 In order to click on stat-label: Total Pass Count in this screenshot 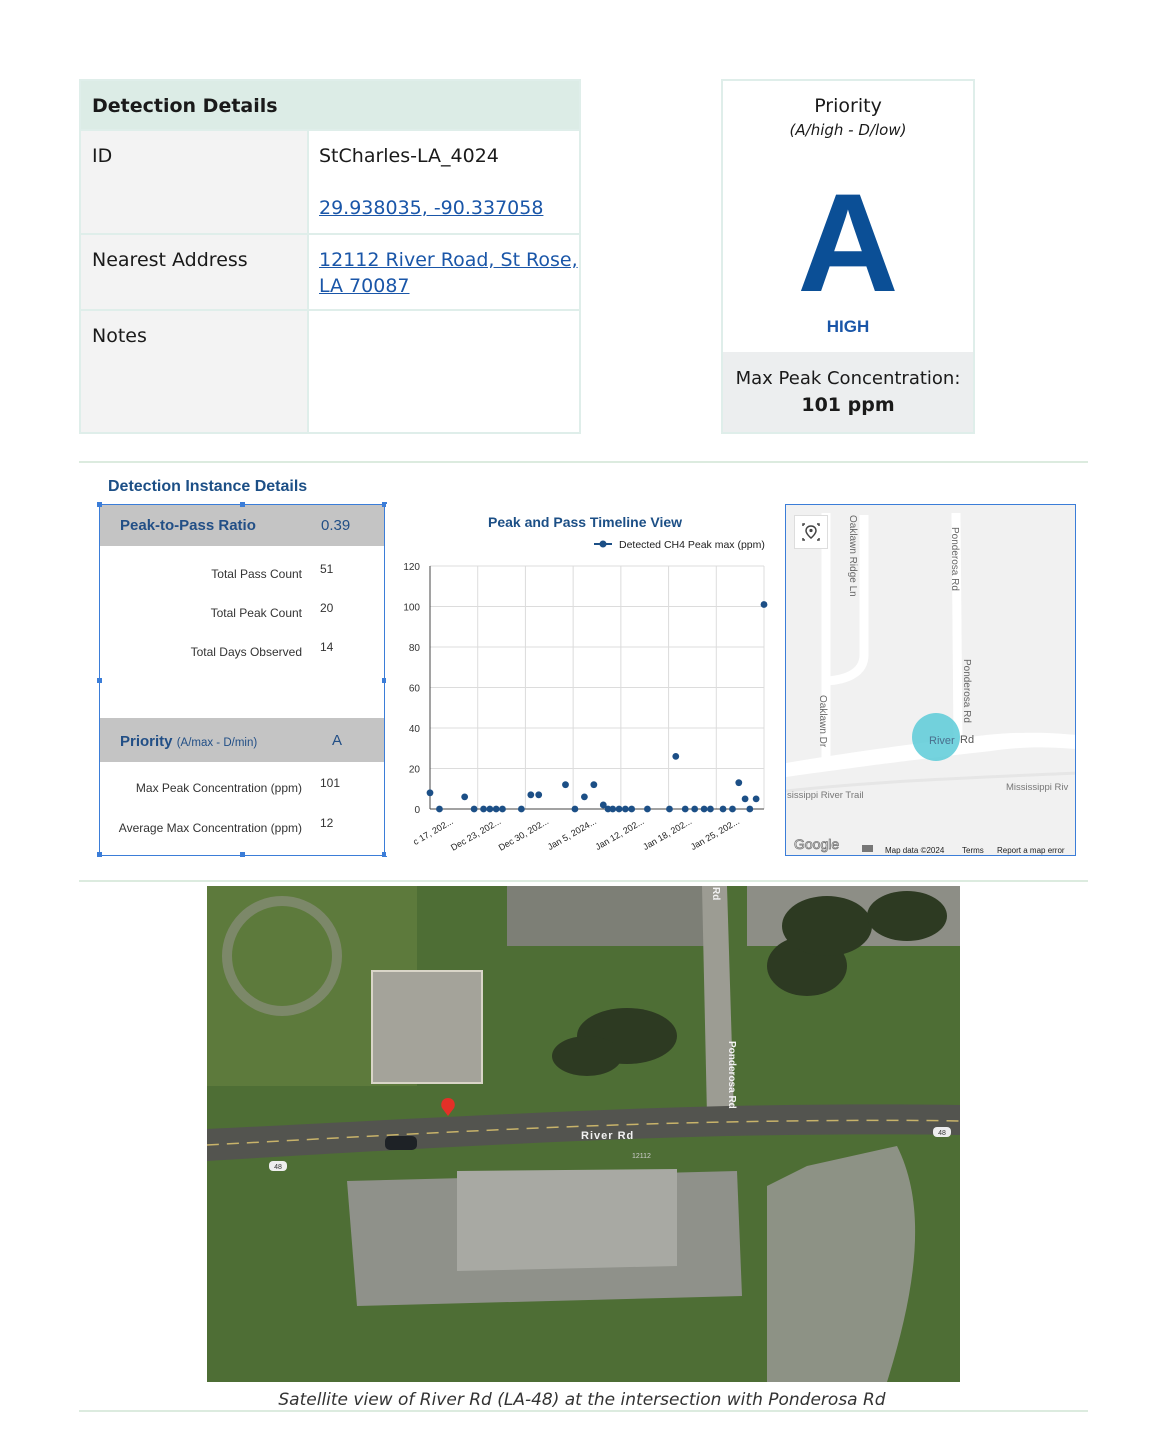, I will do `click(256, 574)`.